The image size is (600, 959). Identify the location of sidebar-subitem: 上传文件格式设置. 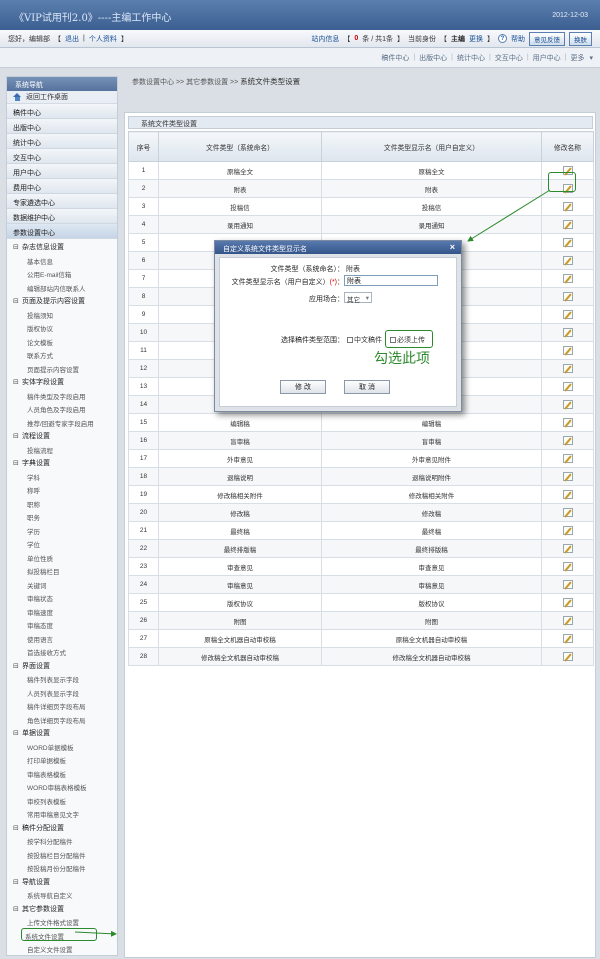
(62, 921).